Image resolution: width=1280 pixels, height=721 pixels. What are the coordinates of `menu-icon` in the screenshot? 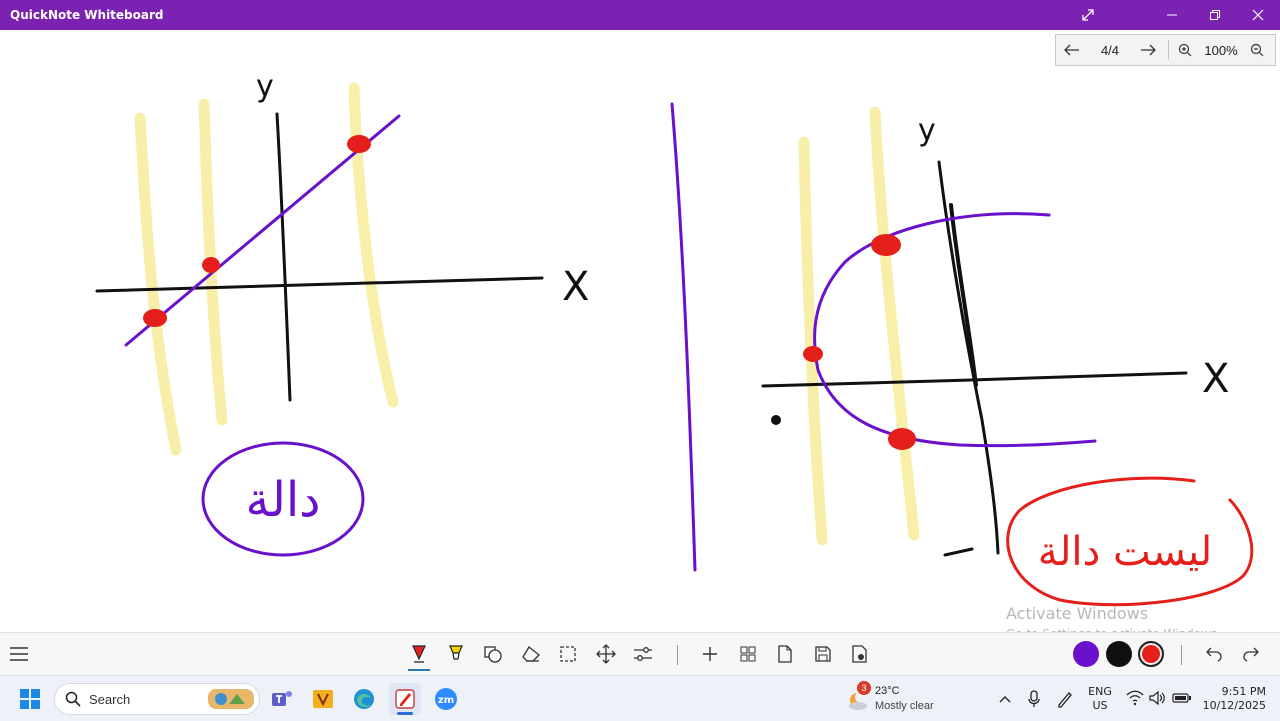 It's located at (19, 654).